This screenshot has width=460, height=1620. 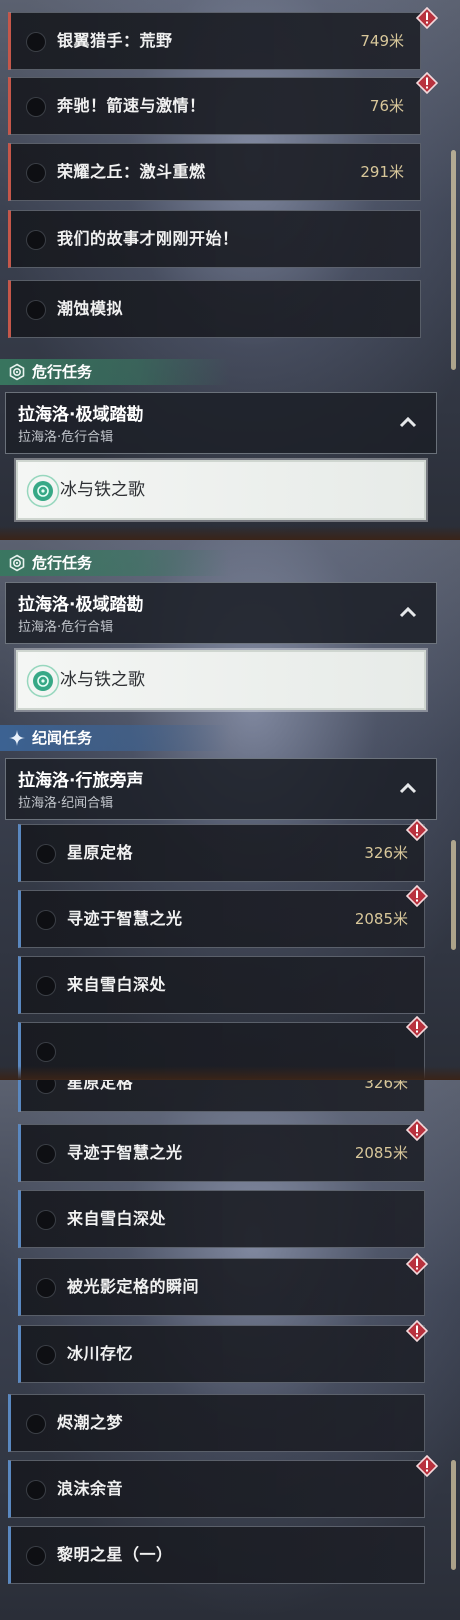 I want to click on quest-name: 我们的故事才刚刚开始！, so click(x=148, y=238).